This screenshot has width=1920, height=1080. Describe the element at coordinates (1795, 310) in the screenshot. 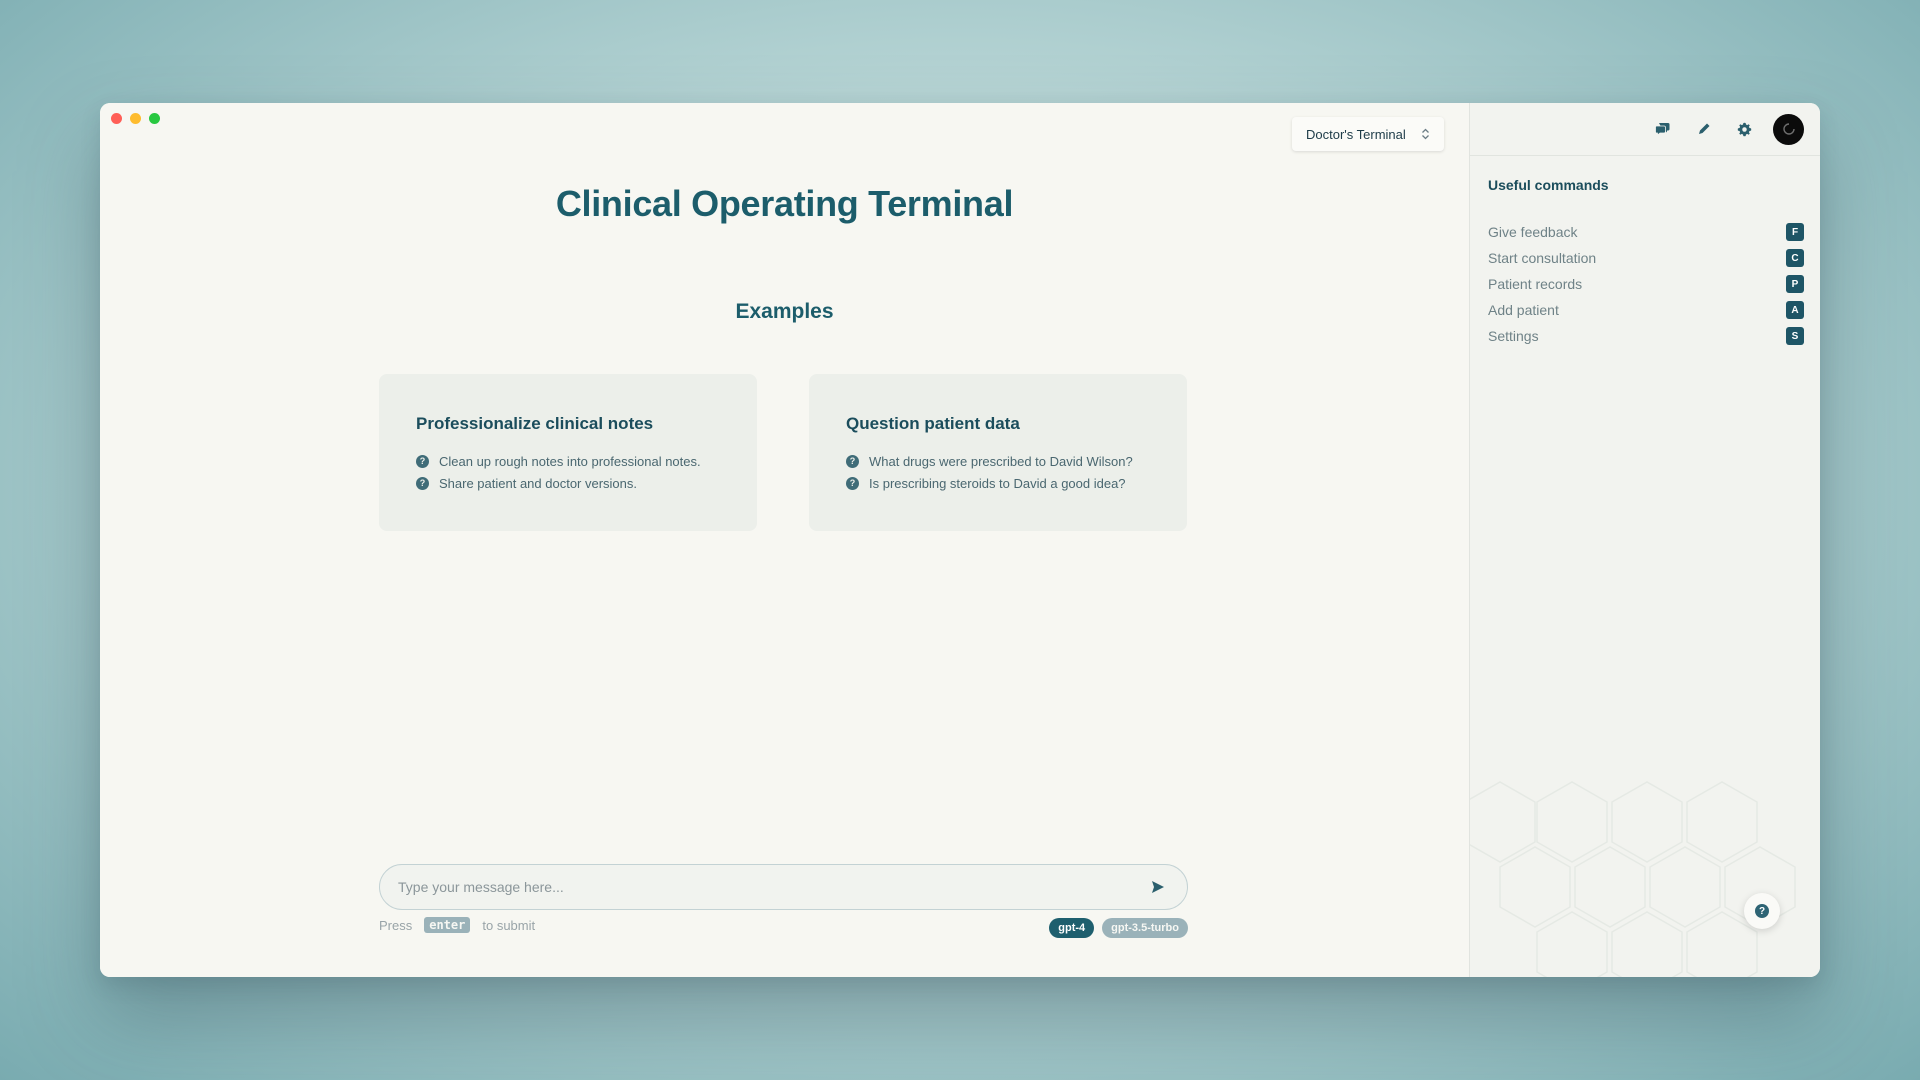

I see `command-shortcut: A` at that location.